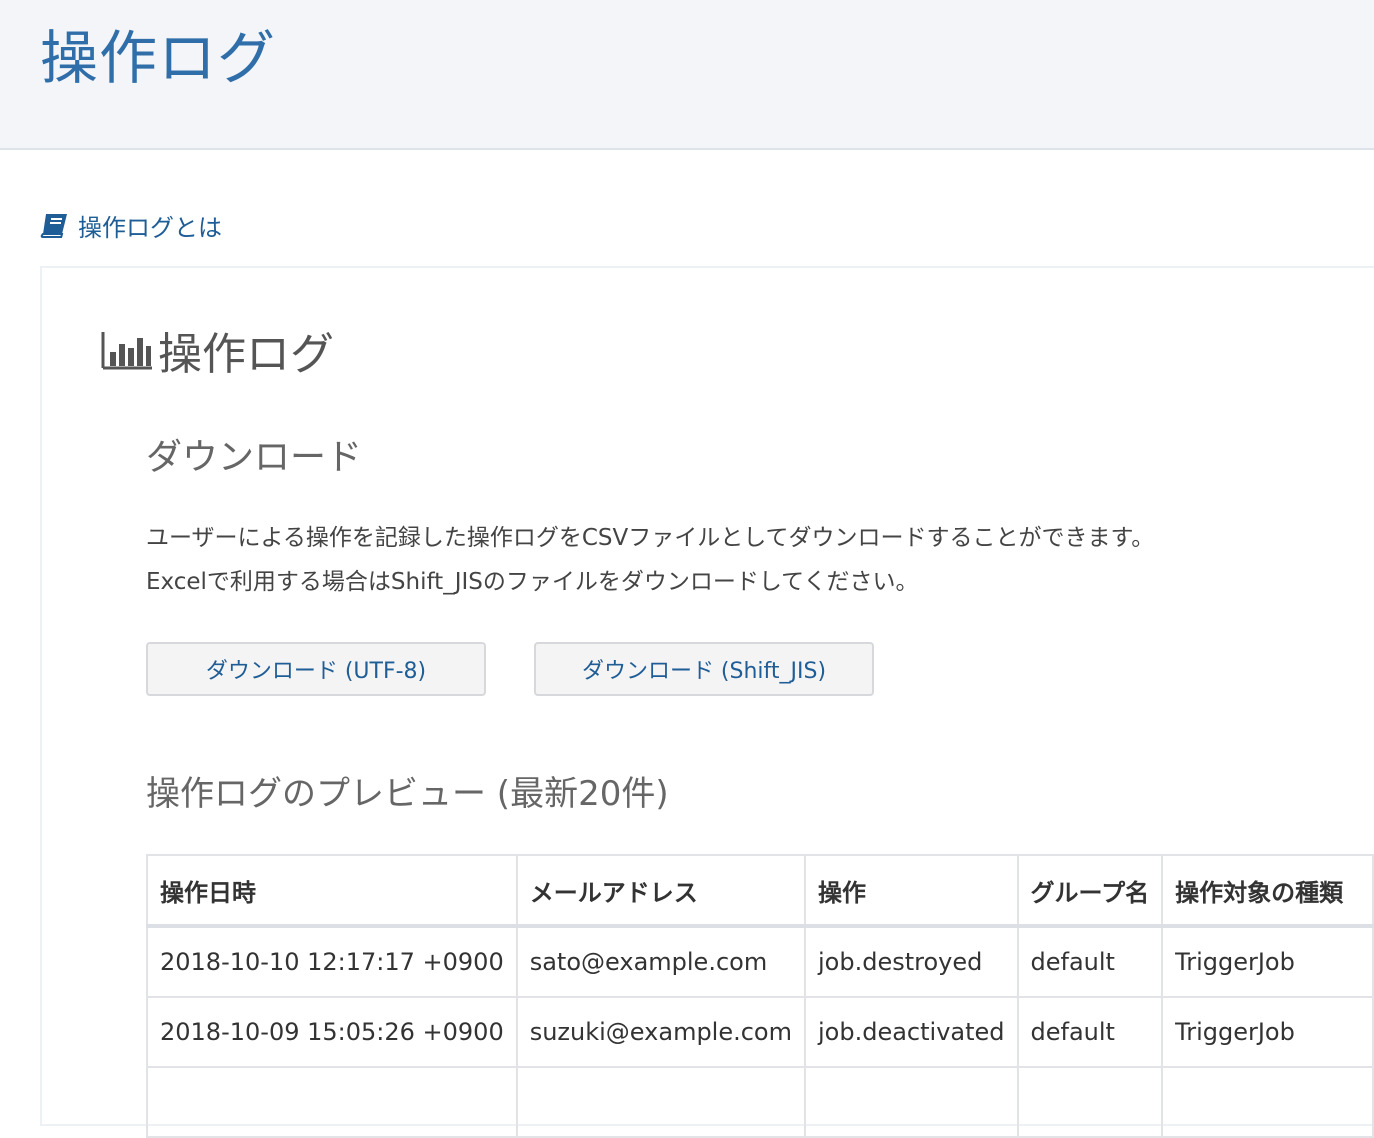  Describe the element at coordinates (911, 1032) in the screenshot. I see `cell-operation: job.deactivated` at that location.